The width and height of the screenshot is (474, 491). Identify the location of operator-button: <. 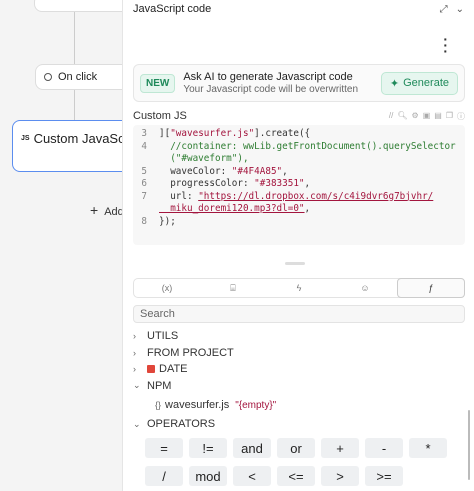
(252, 476).